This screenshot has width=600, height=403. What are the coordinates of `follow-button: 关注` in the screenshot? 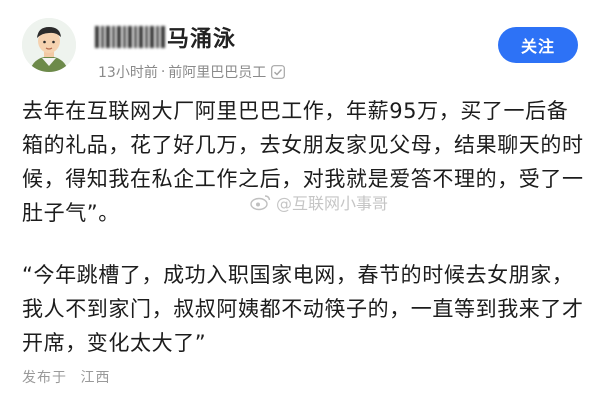 It's located at (538, 45).